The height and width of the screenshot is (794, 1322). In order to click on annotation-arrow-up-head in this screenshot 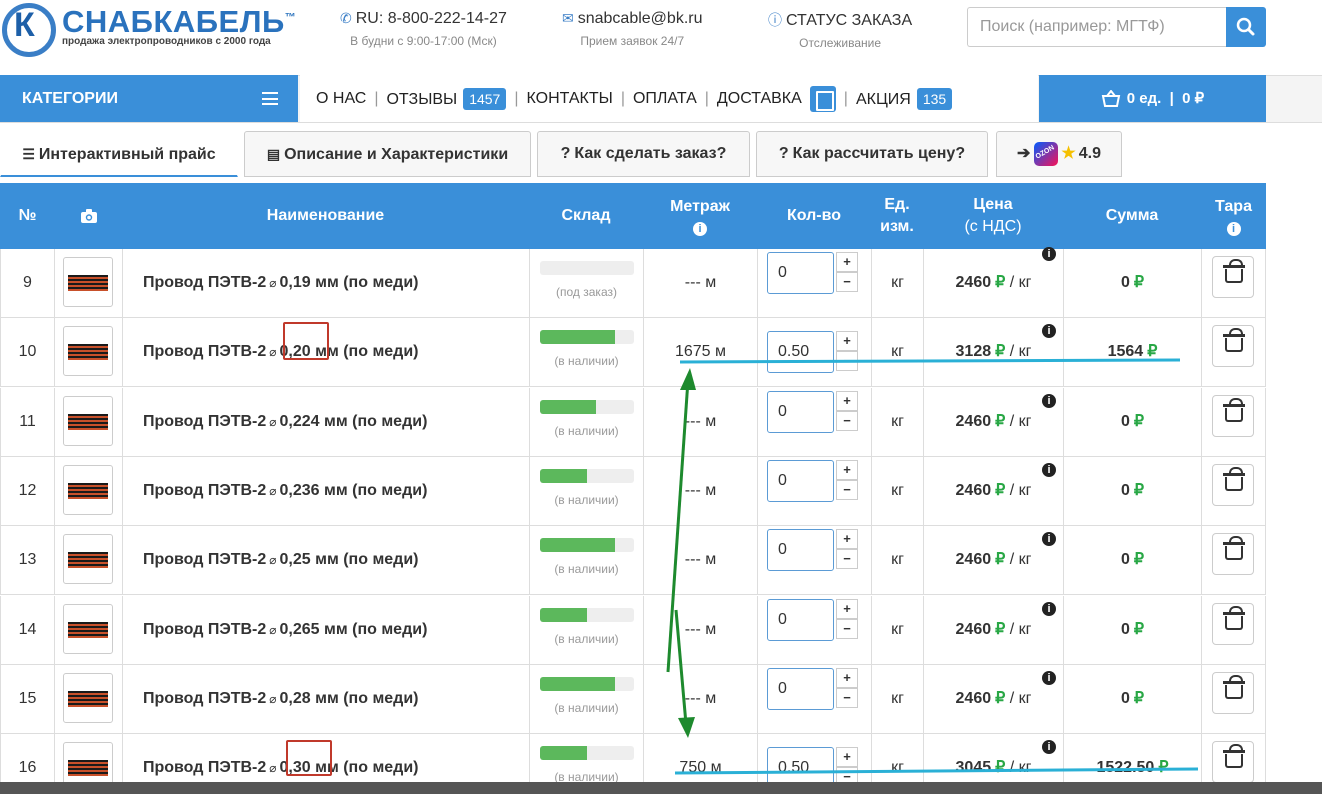, I will do `click(688, 379)`.